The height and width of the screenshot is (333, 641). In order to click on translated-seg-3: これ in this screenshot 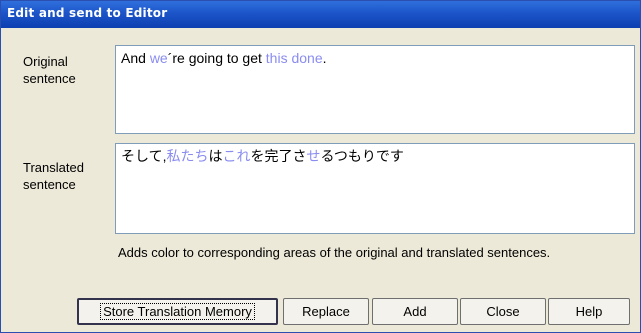, I will do `click(236, 156)`.